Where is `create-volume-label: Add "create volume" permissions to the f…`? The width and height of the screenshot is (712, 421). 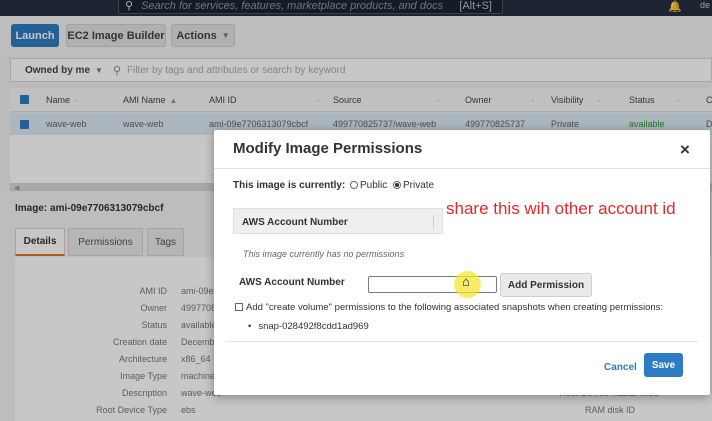 create-volume-label: Add "create volume" permissions to the f… is located at coordinates (454, 307).